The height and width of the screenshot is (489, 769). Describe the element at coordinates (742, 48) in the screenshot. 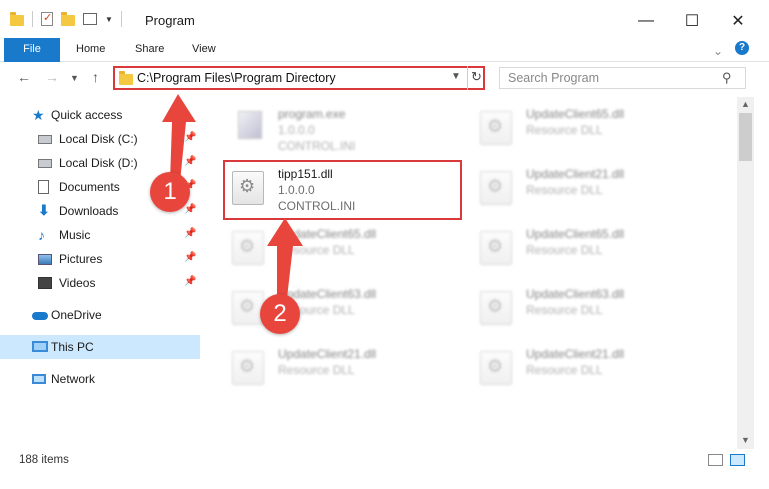

I see `help-button: ?` at that location.